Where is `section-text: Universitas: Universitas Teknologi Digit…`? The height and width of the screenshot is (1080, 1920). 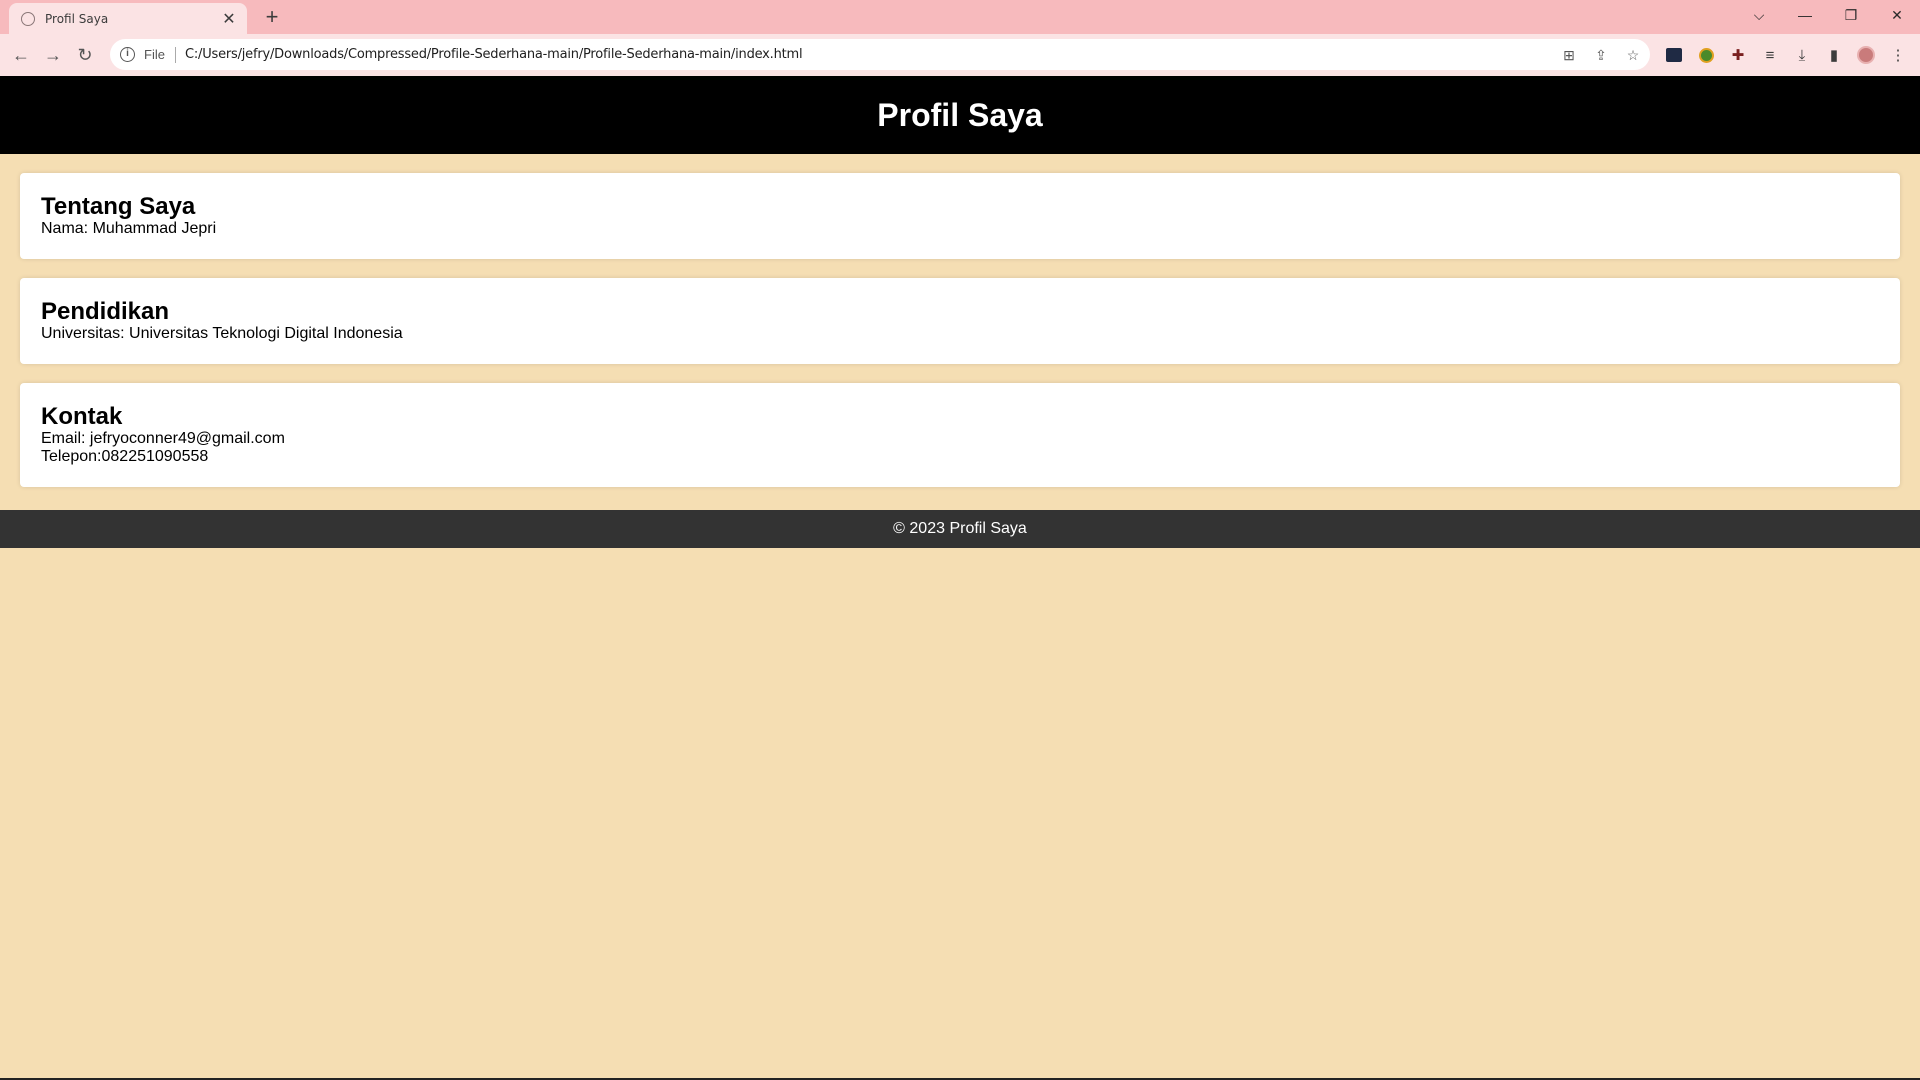 section-text: Universitas: Universitas Teknologi Digit… is located at coordinates (222, 333).